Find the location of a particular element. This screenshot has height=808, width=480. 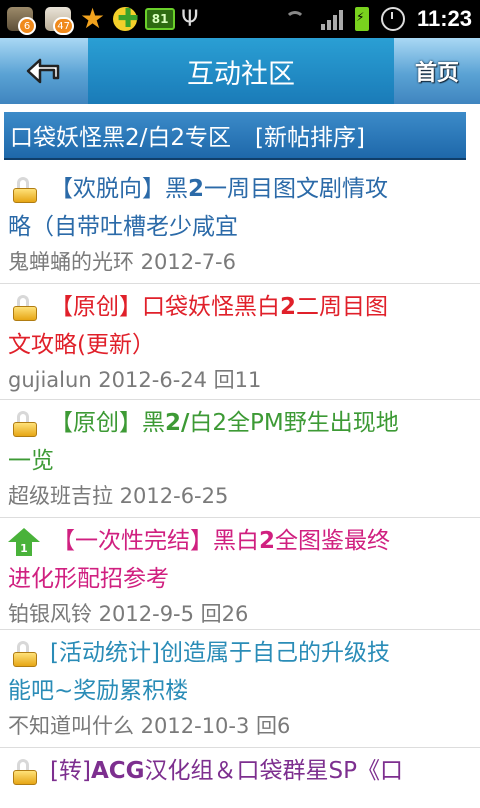

home-button: 首页 is located at coordinates (437, 71).